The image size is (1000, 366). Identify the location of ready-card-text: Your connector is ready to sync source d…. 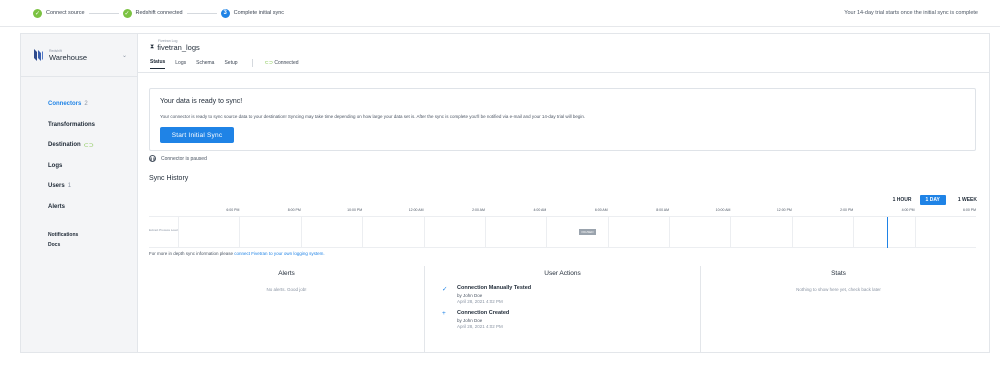
(373, 116).